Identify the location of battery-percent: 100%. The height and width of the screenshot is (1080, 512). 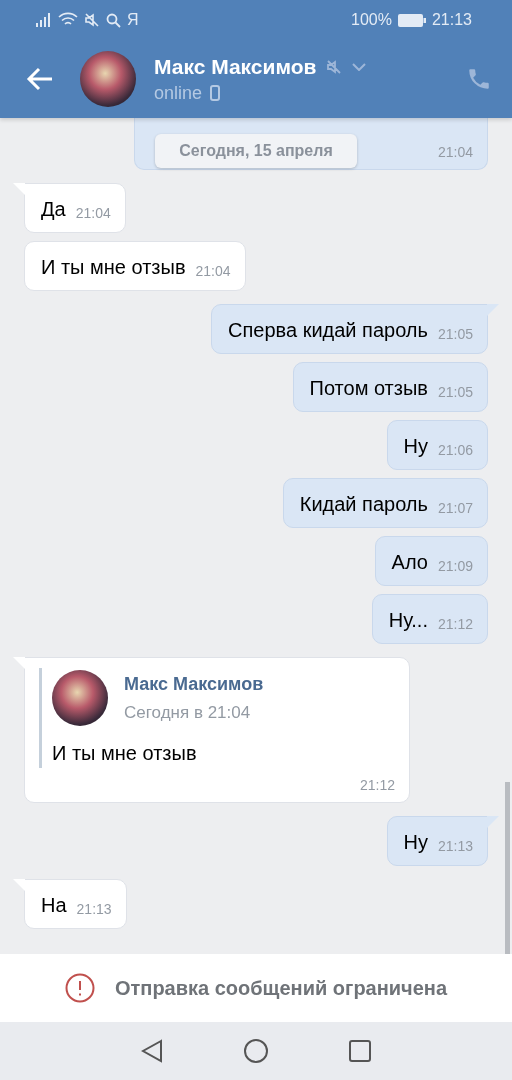
(371, 20).